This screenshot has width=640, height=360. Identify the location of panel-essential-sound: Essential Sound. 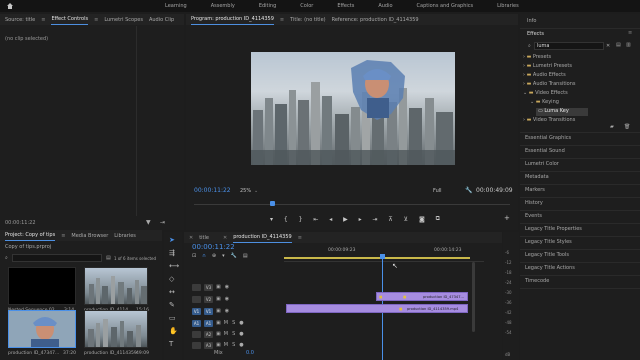
(545, 151).